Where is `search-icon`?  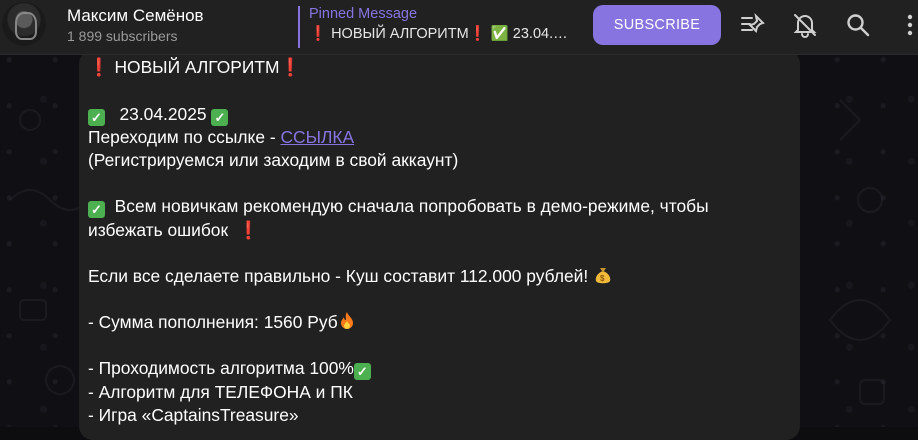 search-icon is located at coordinates (858, 25).